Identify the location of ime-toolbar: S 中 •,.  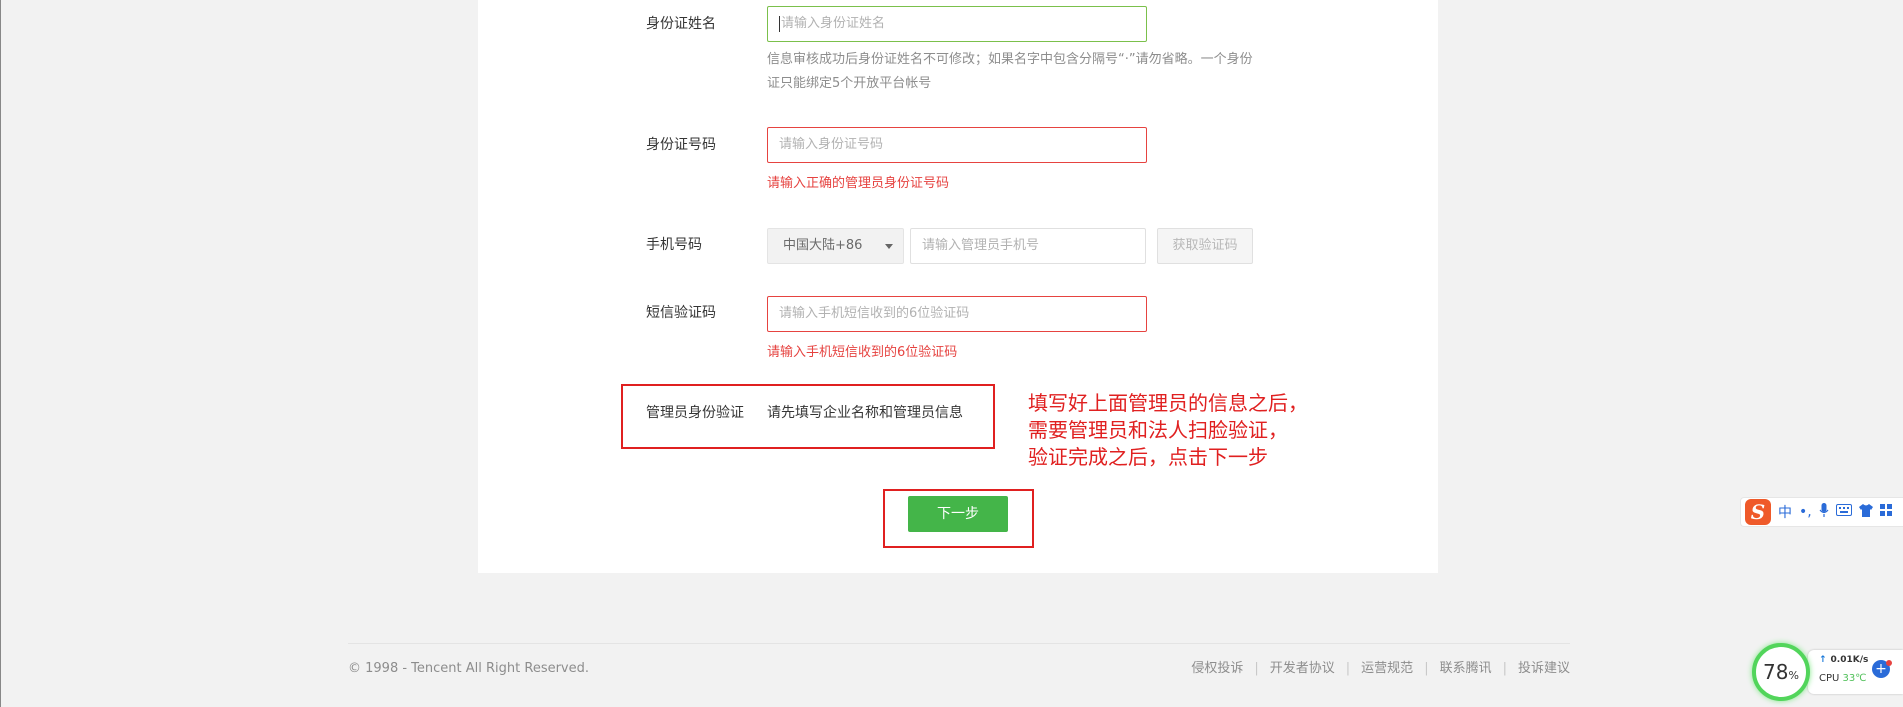
(1821, 512).